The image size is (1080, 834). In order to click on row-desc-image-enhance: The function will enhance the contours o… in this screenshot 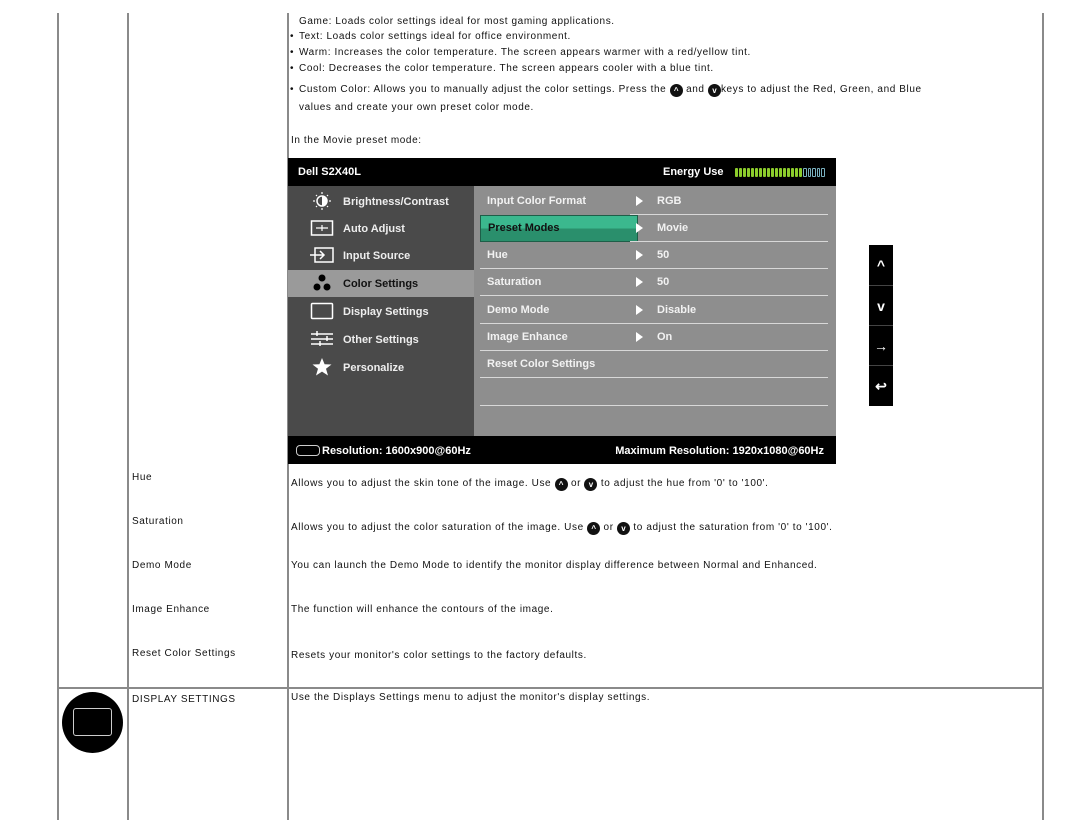, I will do `click(422, 609)`.